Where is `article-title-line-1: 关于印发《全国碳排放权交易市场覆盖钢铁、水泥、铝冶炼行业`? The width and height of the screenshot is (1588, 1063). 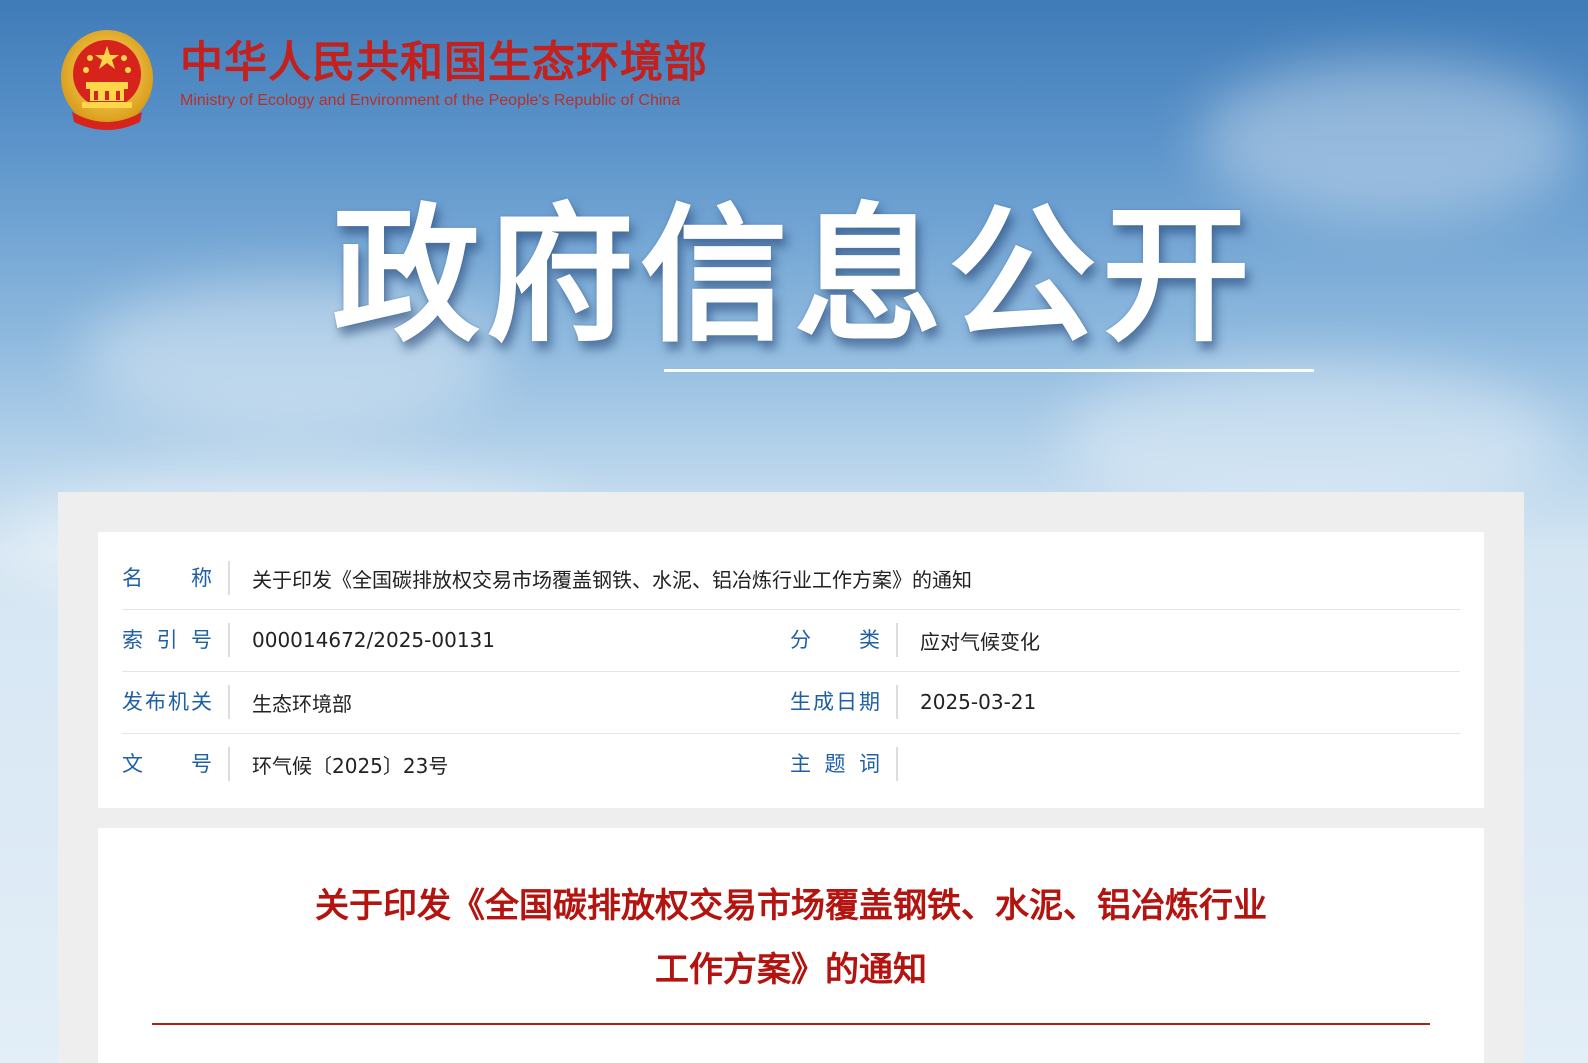
article-title-line-1: 关于印发《全国碳排放权交易市场覆盖钢铁、水泥、铝冶炼行业 is located at coordinates (791, 906).